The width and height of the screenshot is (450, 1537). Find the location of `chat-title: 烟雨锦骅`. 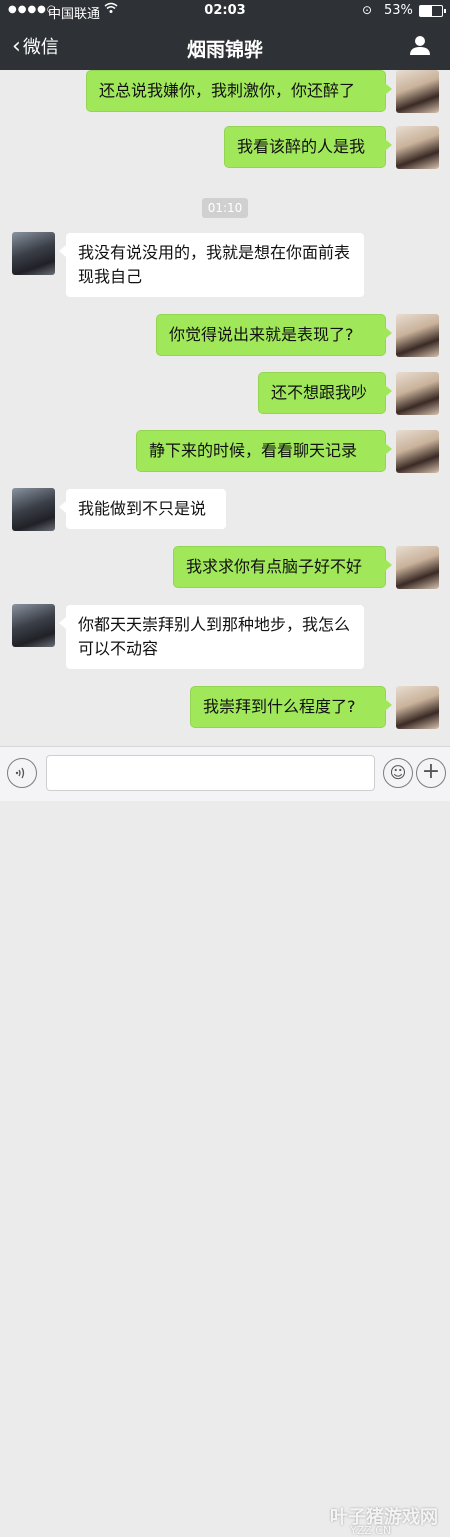

chat-title: 烟雨锦骅 is located at coordinates (224, 50).